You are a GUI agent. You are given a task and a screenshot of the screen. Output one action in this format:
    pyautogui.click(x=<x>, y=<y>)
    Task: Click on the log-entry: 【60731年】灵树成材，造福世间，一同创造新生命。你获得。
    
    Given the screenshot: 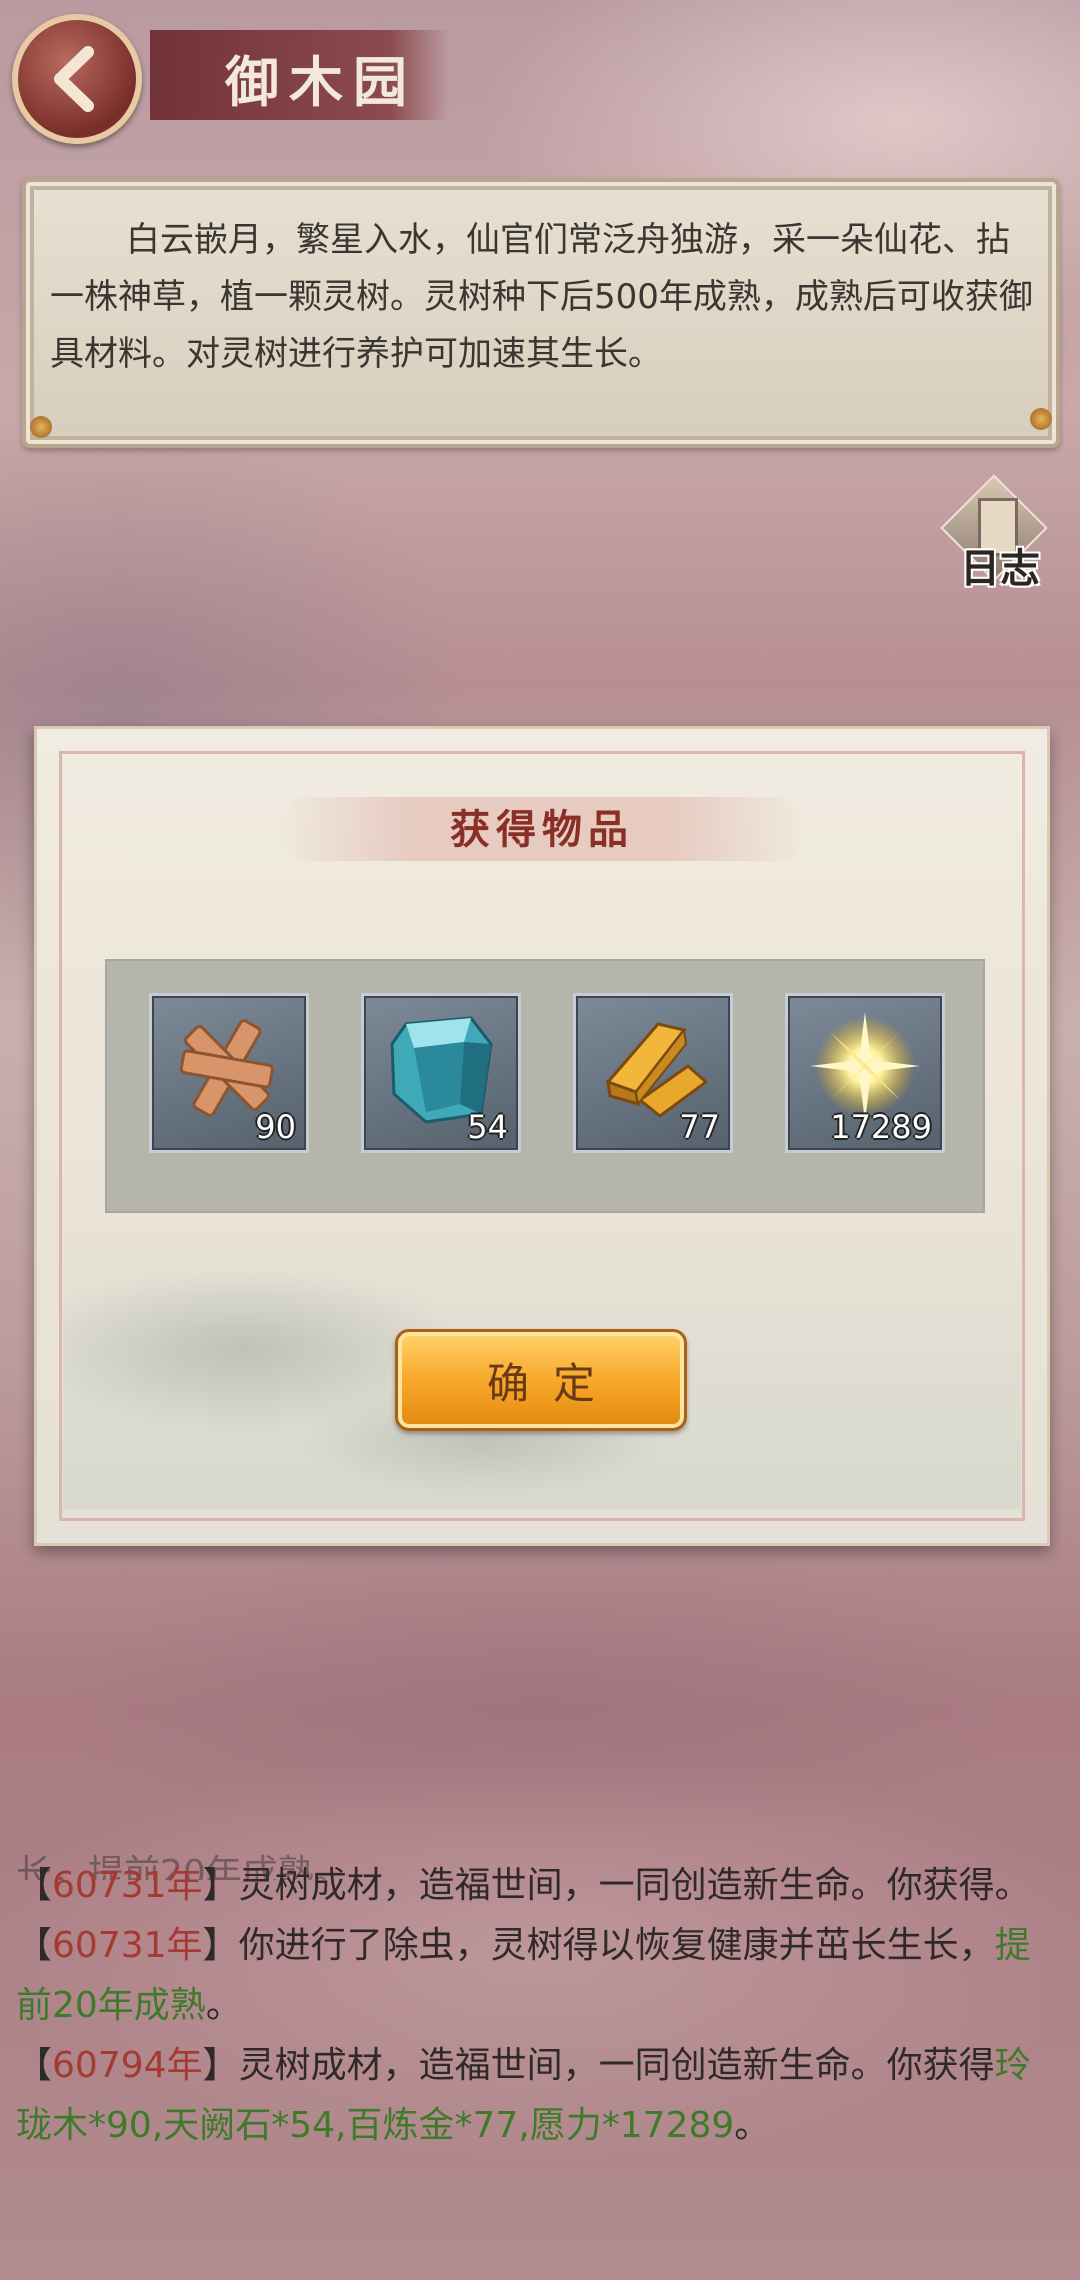 What is the action you would take?
    pyautogui.click(x=523, y=1885)
    